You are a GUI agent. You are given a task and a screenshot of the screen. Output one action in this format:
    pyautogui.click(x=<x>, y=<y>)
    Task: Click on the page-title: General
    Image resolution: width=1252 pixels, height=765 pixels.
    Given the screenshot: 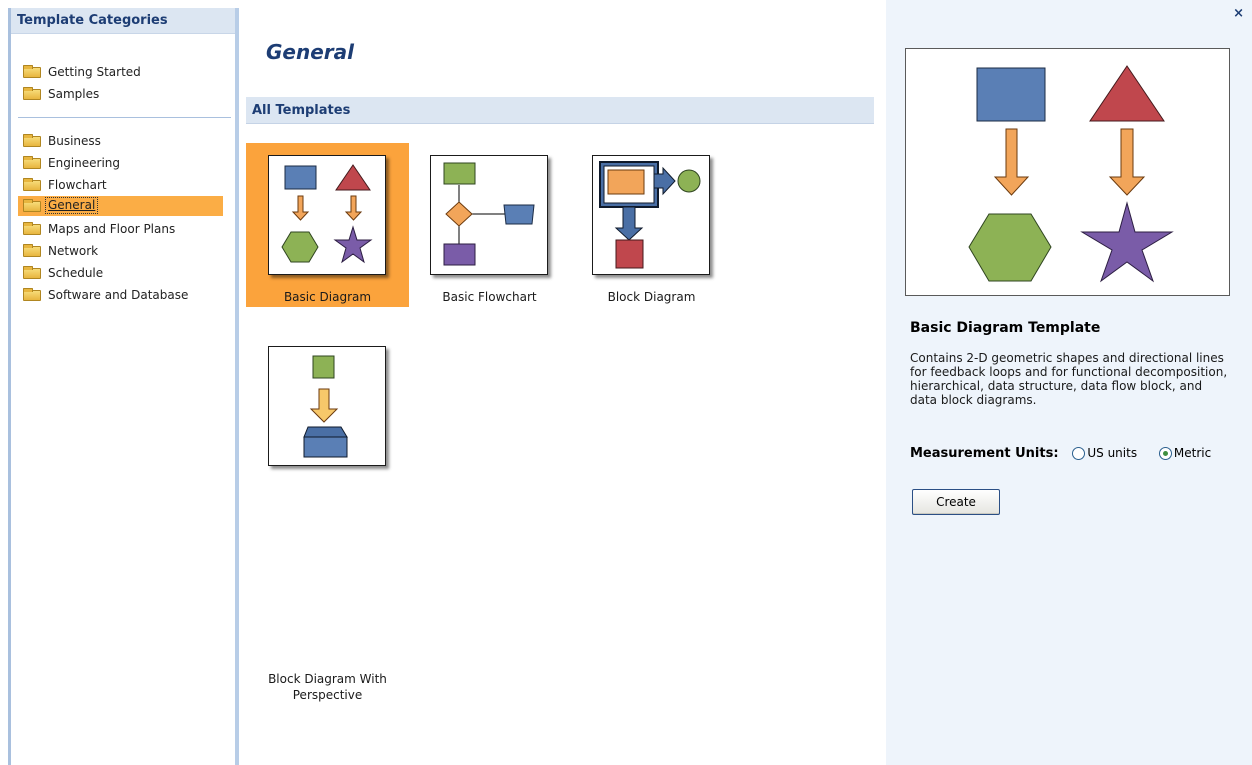 What is the action you would take?
    pyautogui.click(x=310, y=52)
    